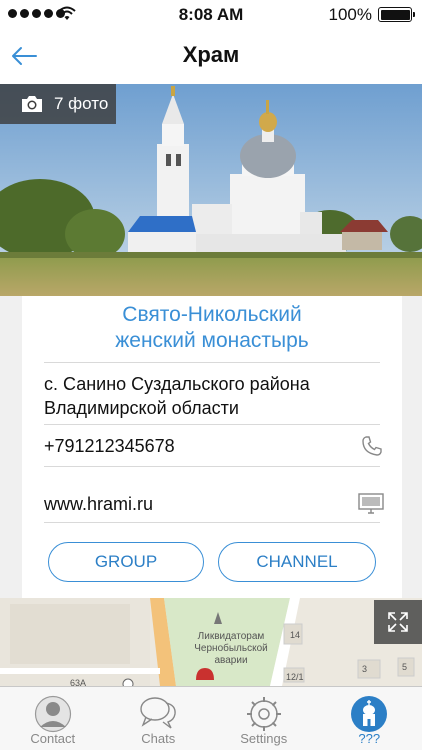 The height and width of the screenshot is (750, 422). Describe the element at coordinates (295, 677) in the screenshot. I see `house-number: 12/1` at that location.